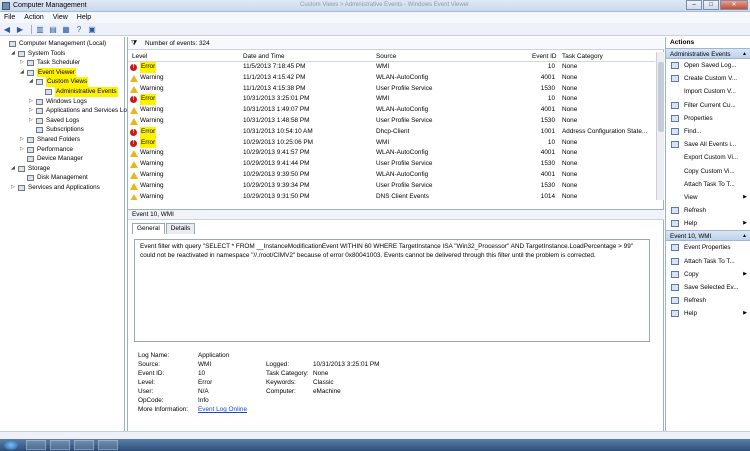  Describe the element at coordinates (222, 409) in the screenshot. I see `event-log-online-link: Event Log Online` at that location.